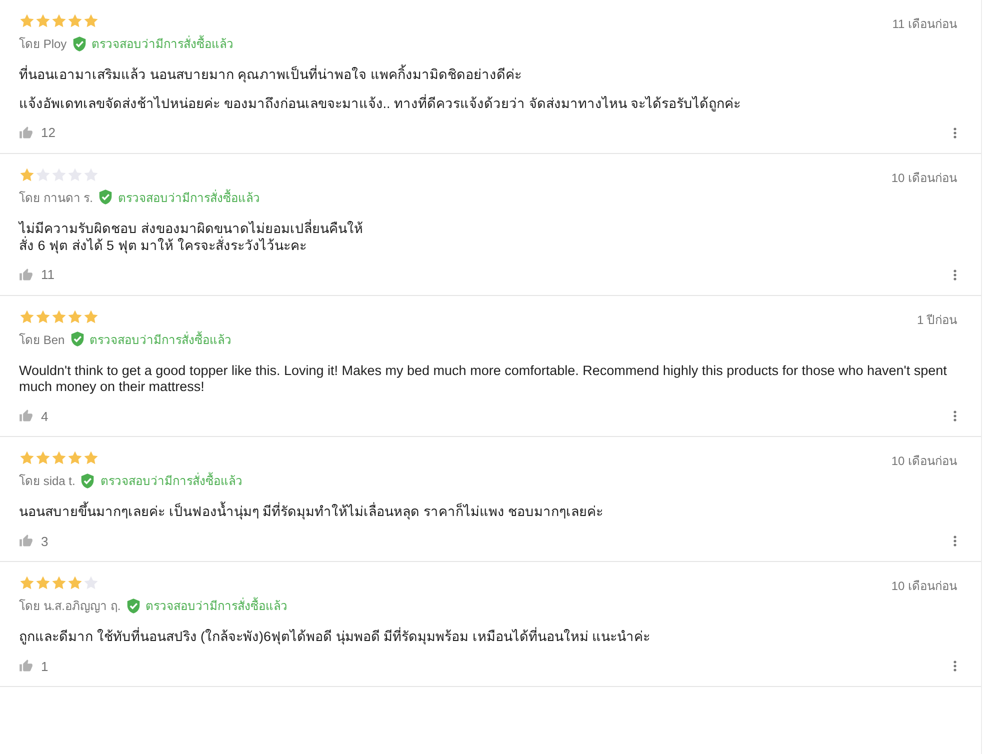  I want to click on like-button: 1, so click(33, 666).